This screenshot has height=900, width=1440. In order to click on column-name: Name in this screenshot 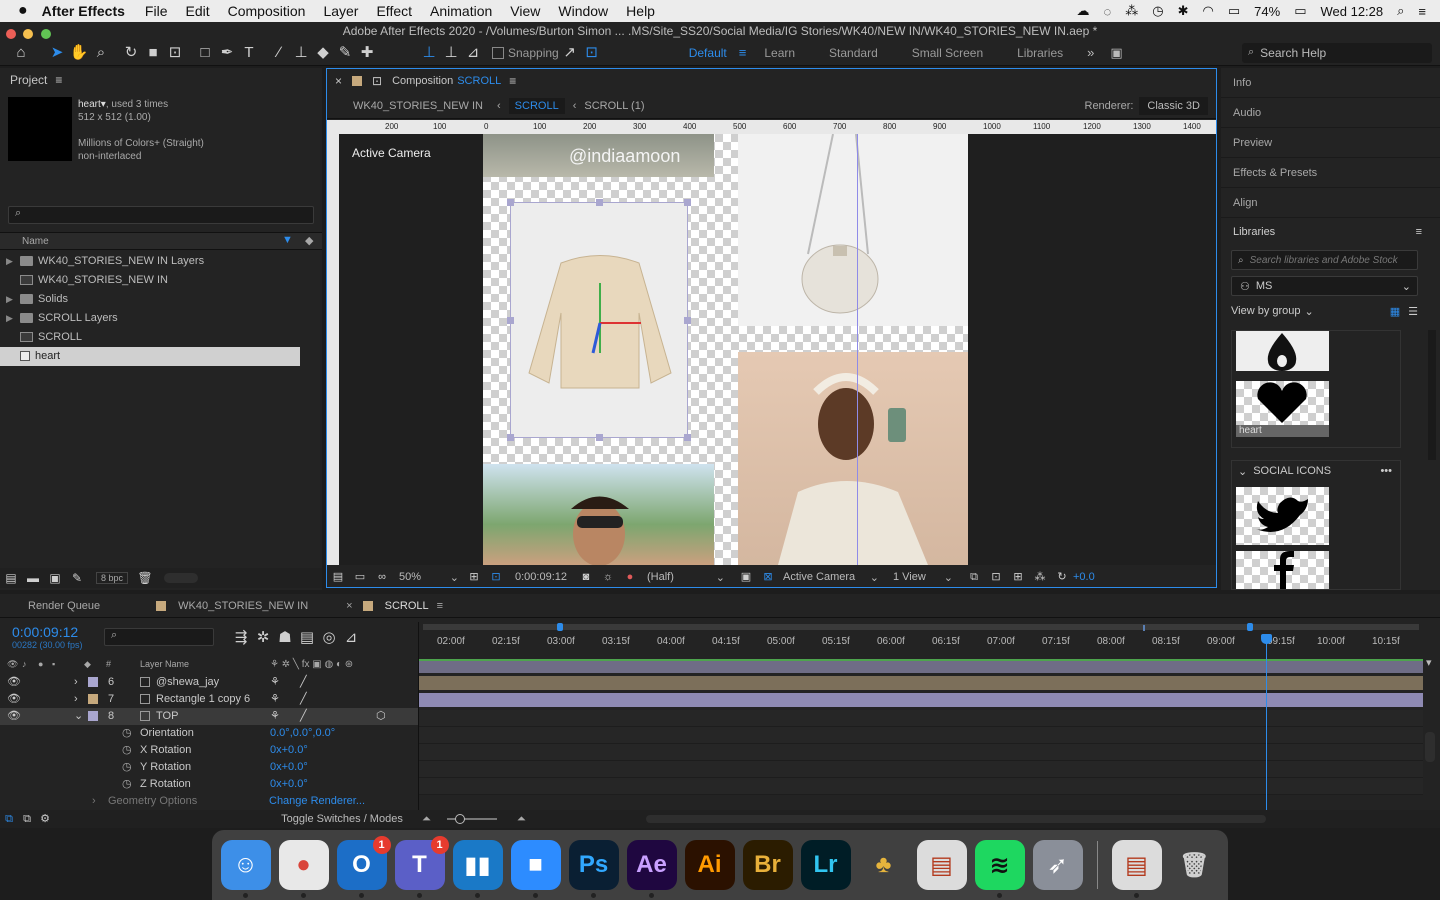, I will do `click(35, 241)`.